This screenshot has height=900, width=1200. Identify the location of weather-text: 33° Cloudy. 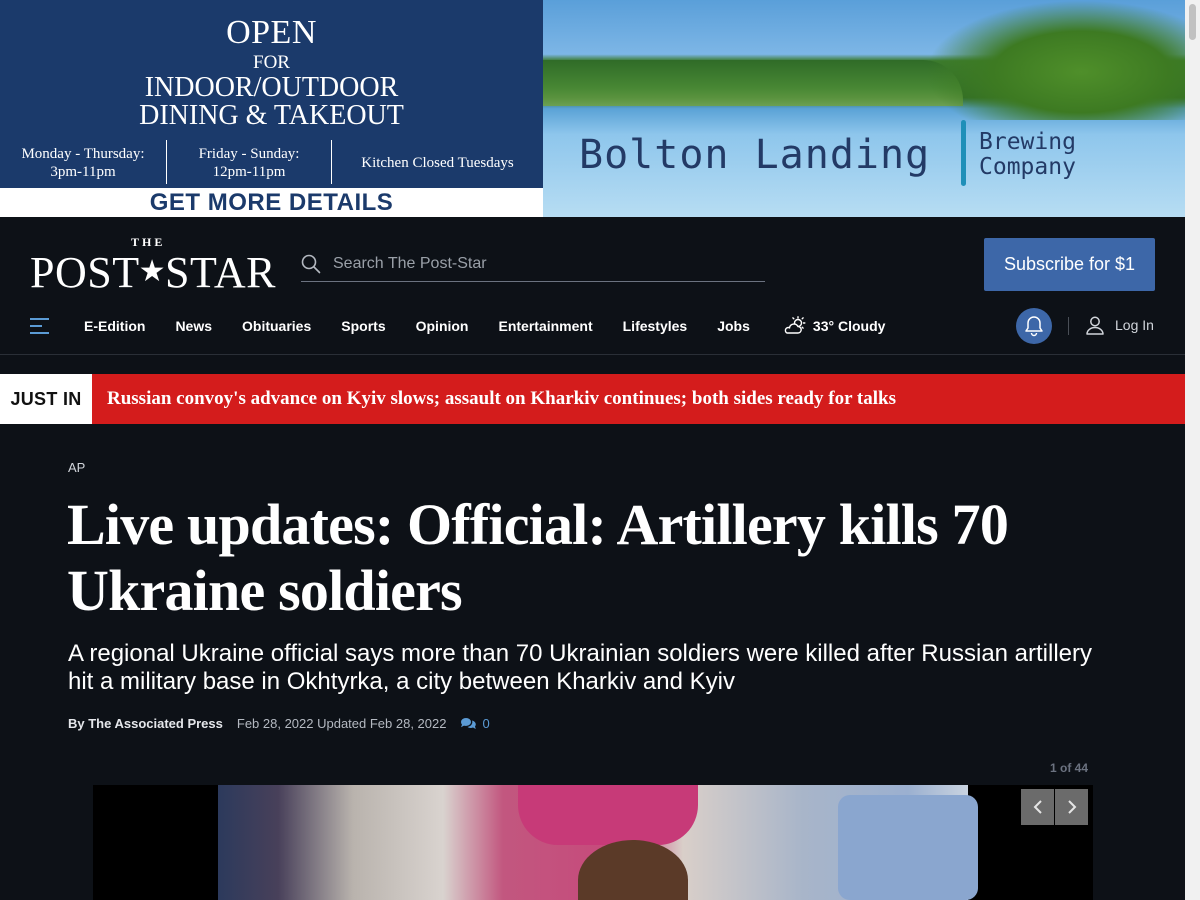
(849, 326).